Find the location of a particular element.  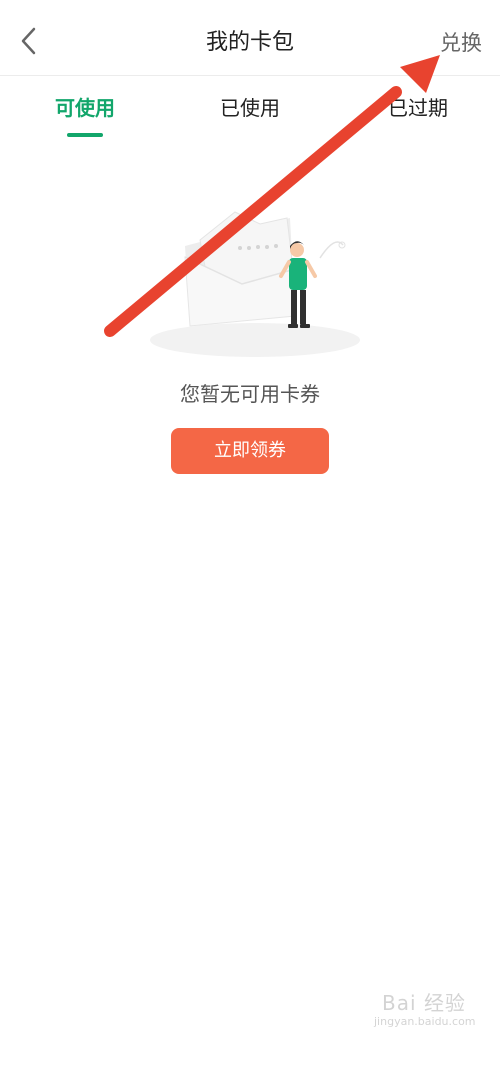

tab-available: 可使用 is located at coordinates (85, 108).